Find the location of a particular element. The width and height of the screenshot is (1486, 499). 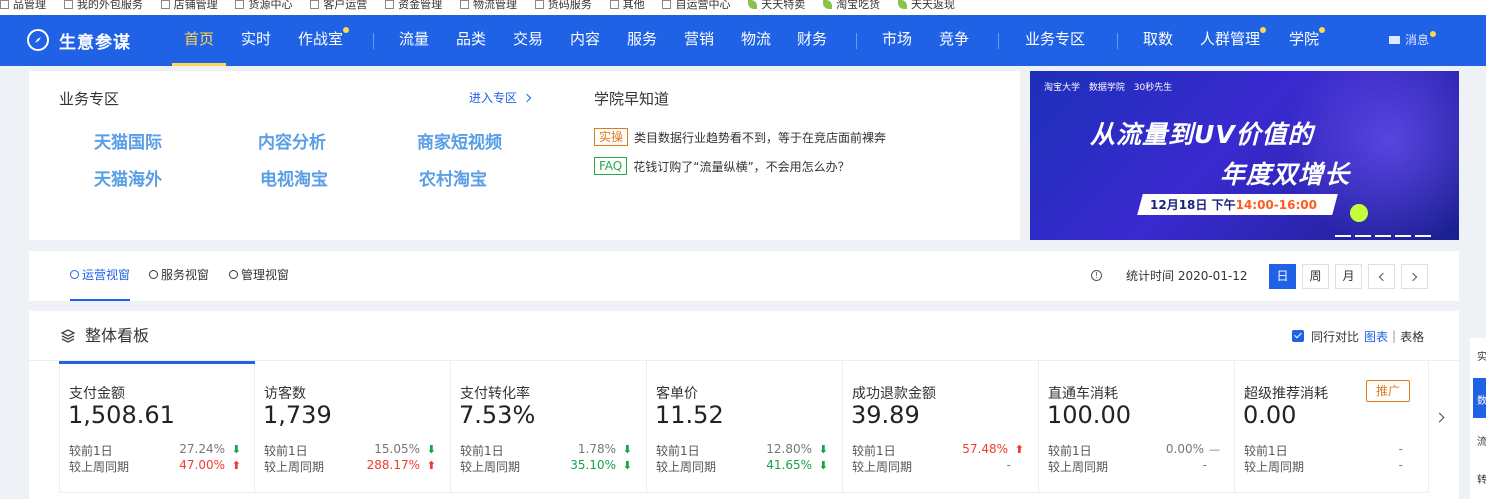

next-date-button is located at coordinates (1414, 276).